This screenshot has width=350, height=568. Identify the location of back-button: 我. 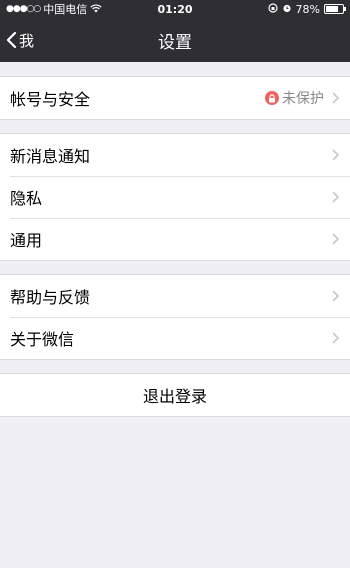
(17, 40).